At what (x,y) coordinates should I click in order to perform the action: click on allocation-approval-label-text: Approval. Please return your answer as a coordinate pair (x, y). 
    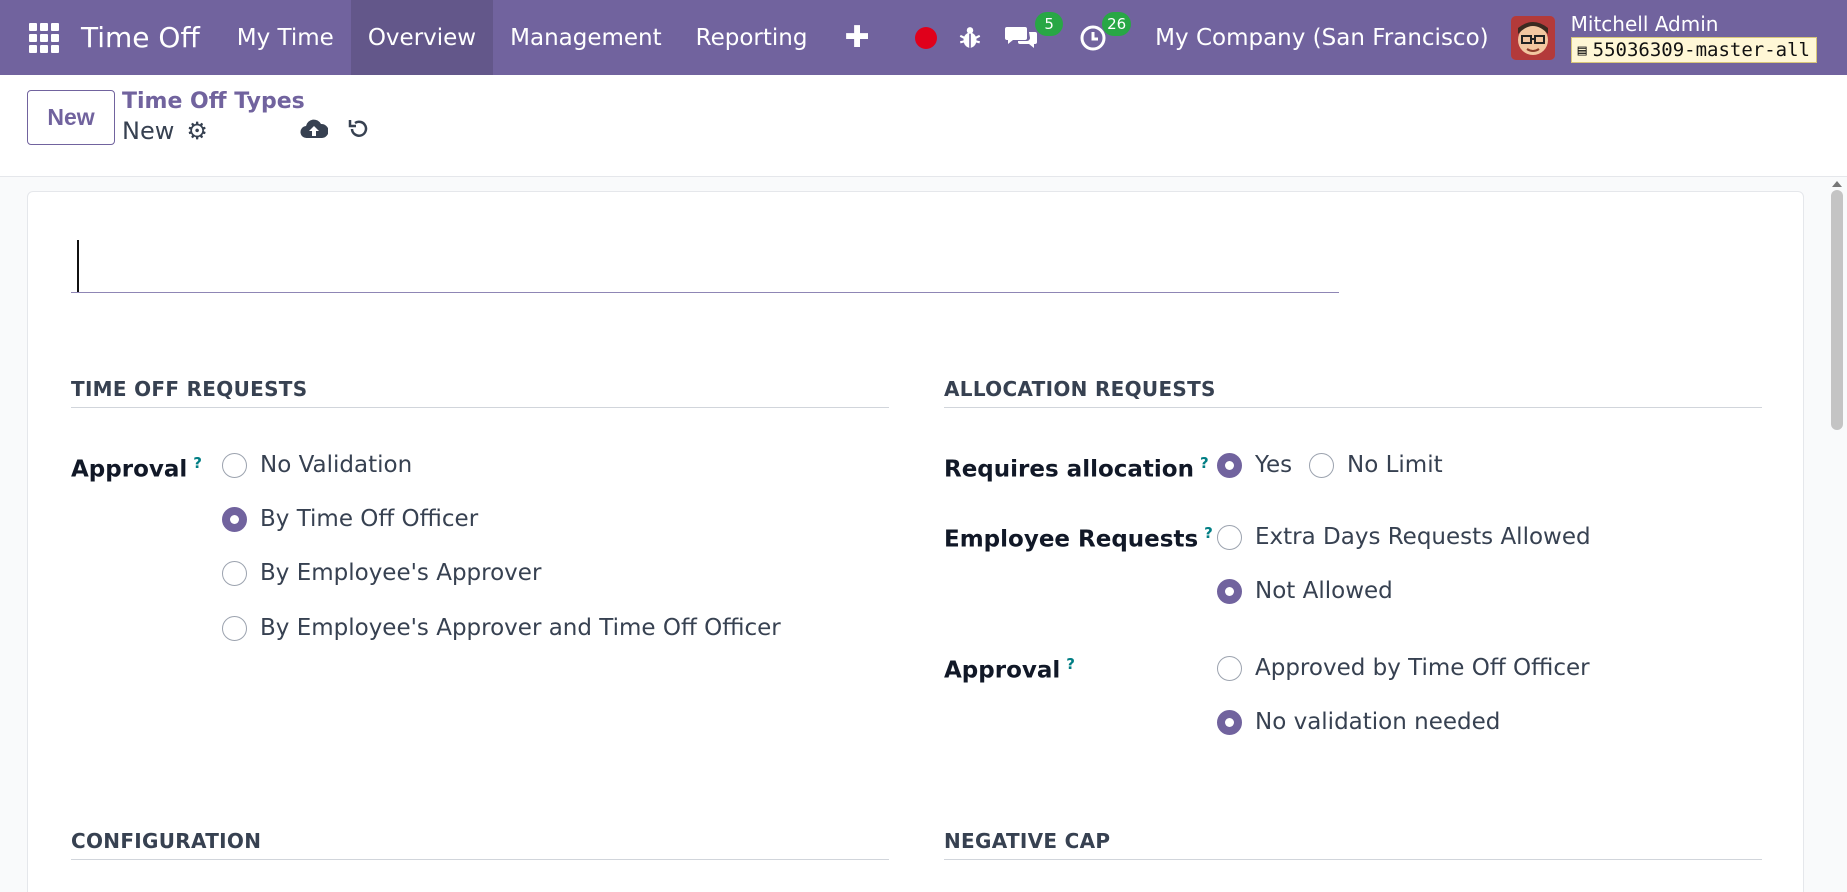
    Looking at the image, I should click on (1002, 670).